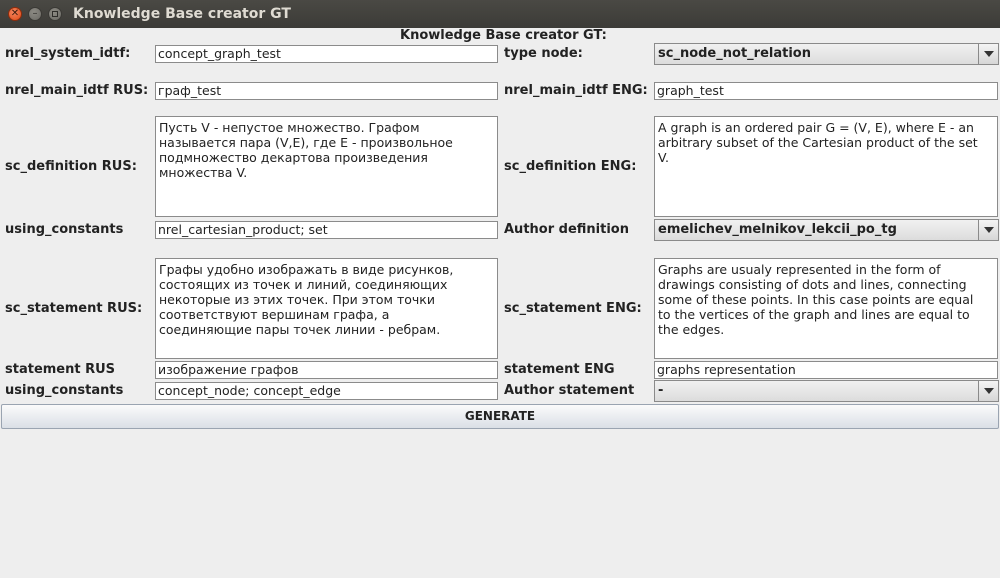 The width and height of the screenshot is (1000, 578). Describe the element at coordinates (826, 370) in the screenshot. I see `statement-title-eng-field: graphs representation` at that location.